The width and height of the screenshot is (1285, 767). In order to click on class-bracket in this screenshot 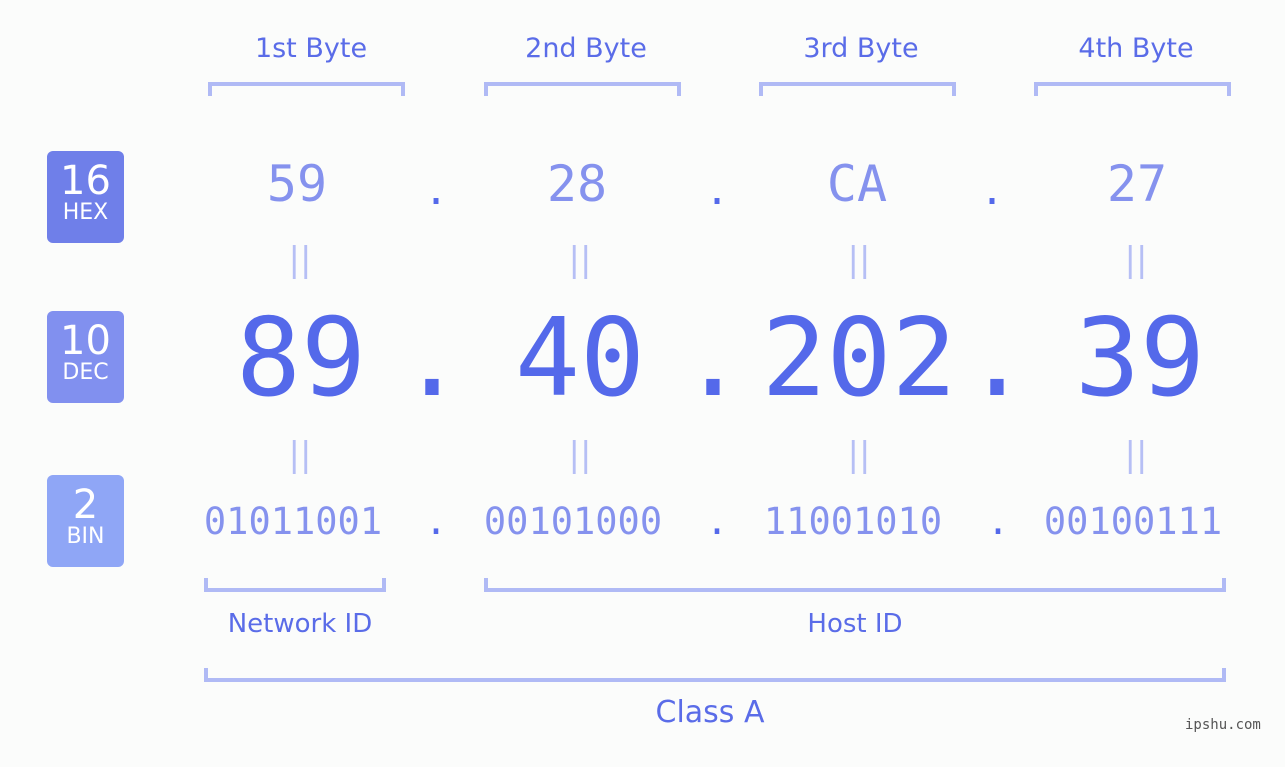, I will do `click(715, 675)`.